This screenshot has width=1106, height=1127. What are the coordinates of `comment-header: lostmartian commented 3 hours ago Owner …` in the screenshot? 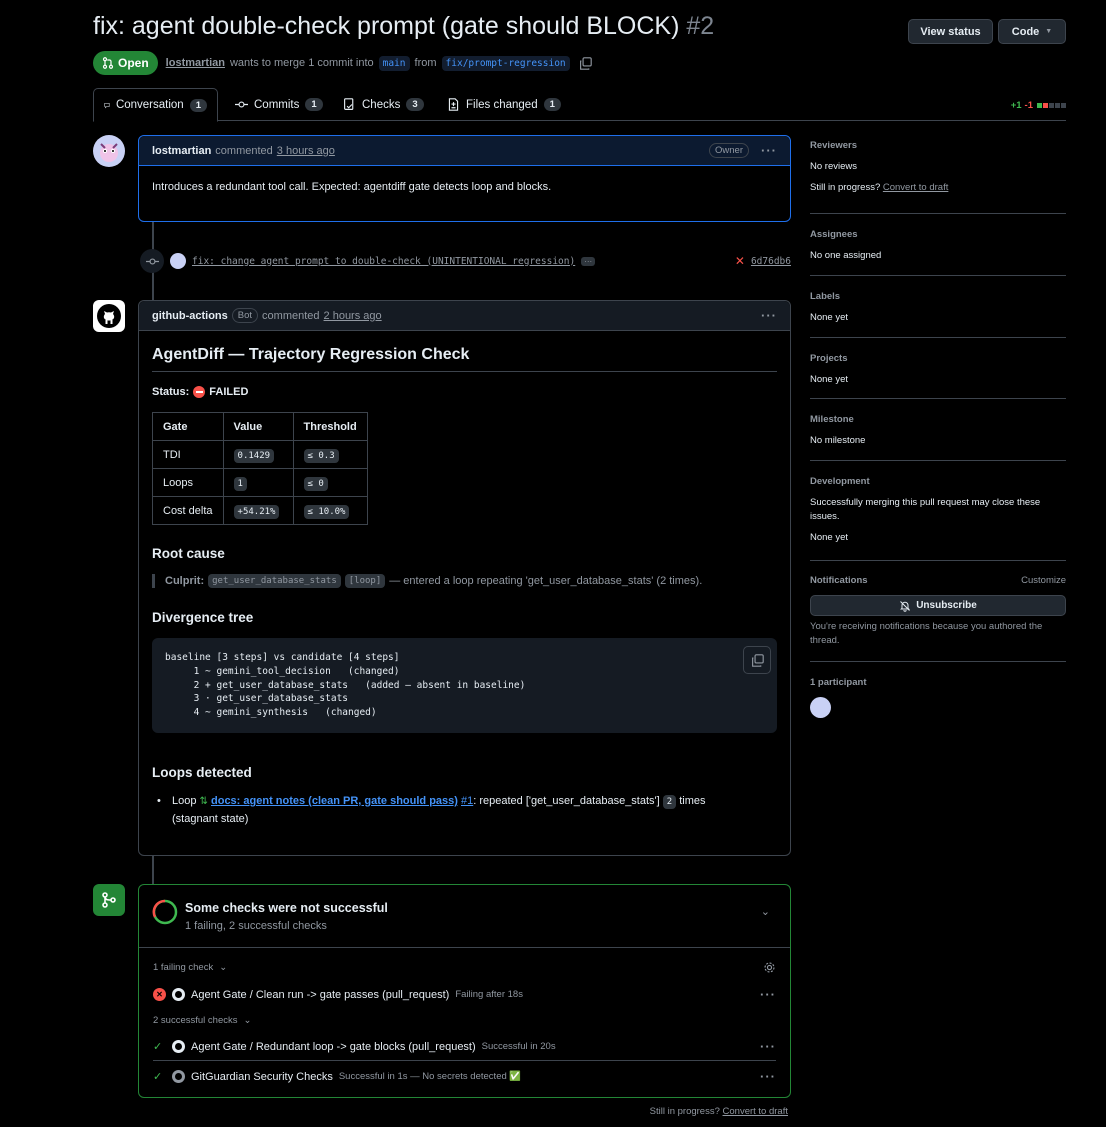 It's located at (464, 151).